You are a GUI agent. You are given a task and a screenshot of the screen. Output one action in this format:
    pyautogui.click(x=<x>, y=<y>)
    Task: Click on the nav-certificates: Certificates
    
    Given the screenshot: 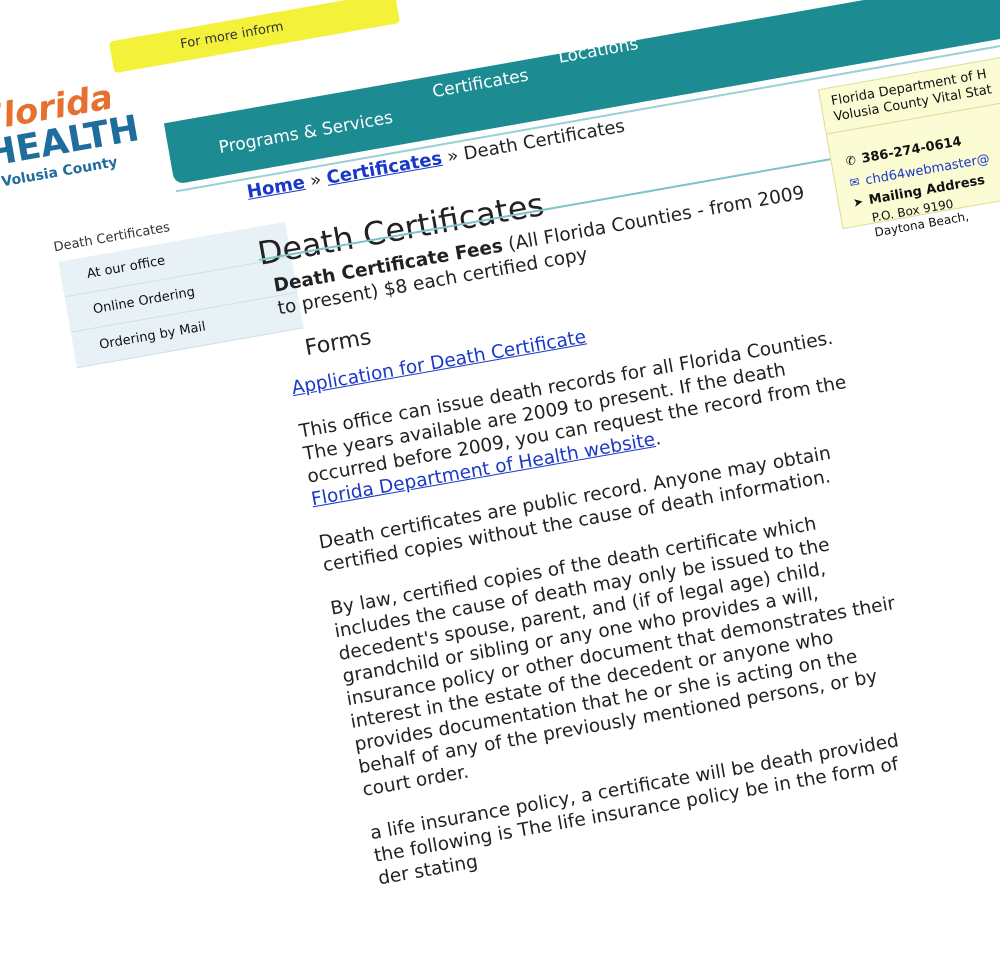 What is the action you would take?
    pyautogui.click(x=480, y=84)
    